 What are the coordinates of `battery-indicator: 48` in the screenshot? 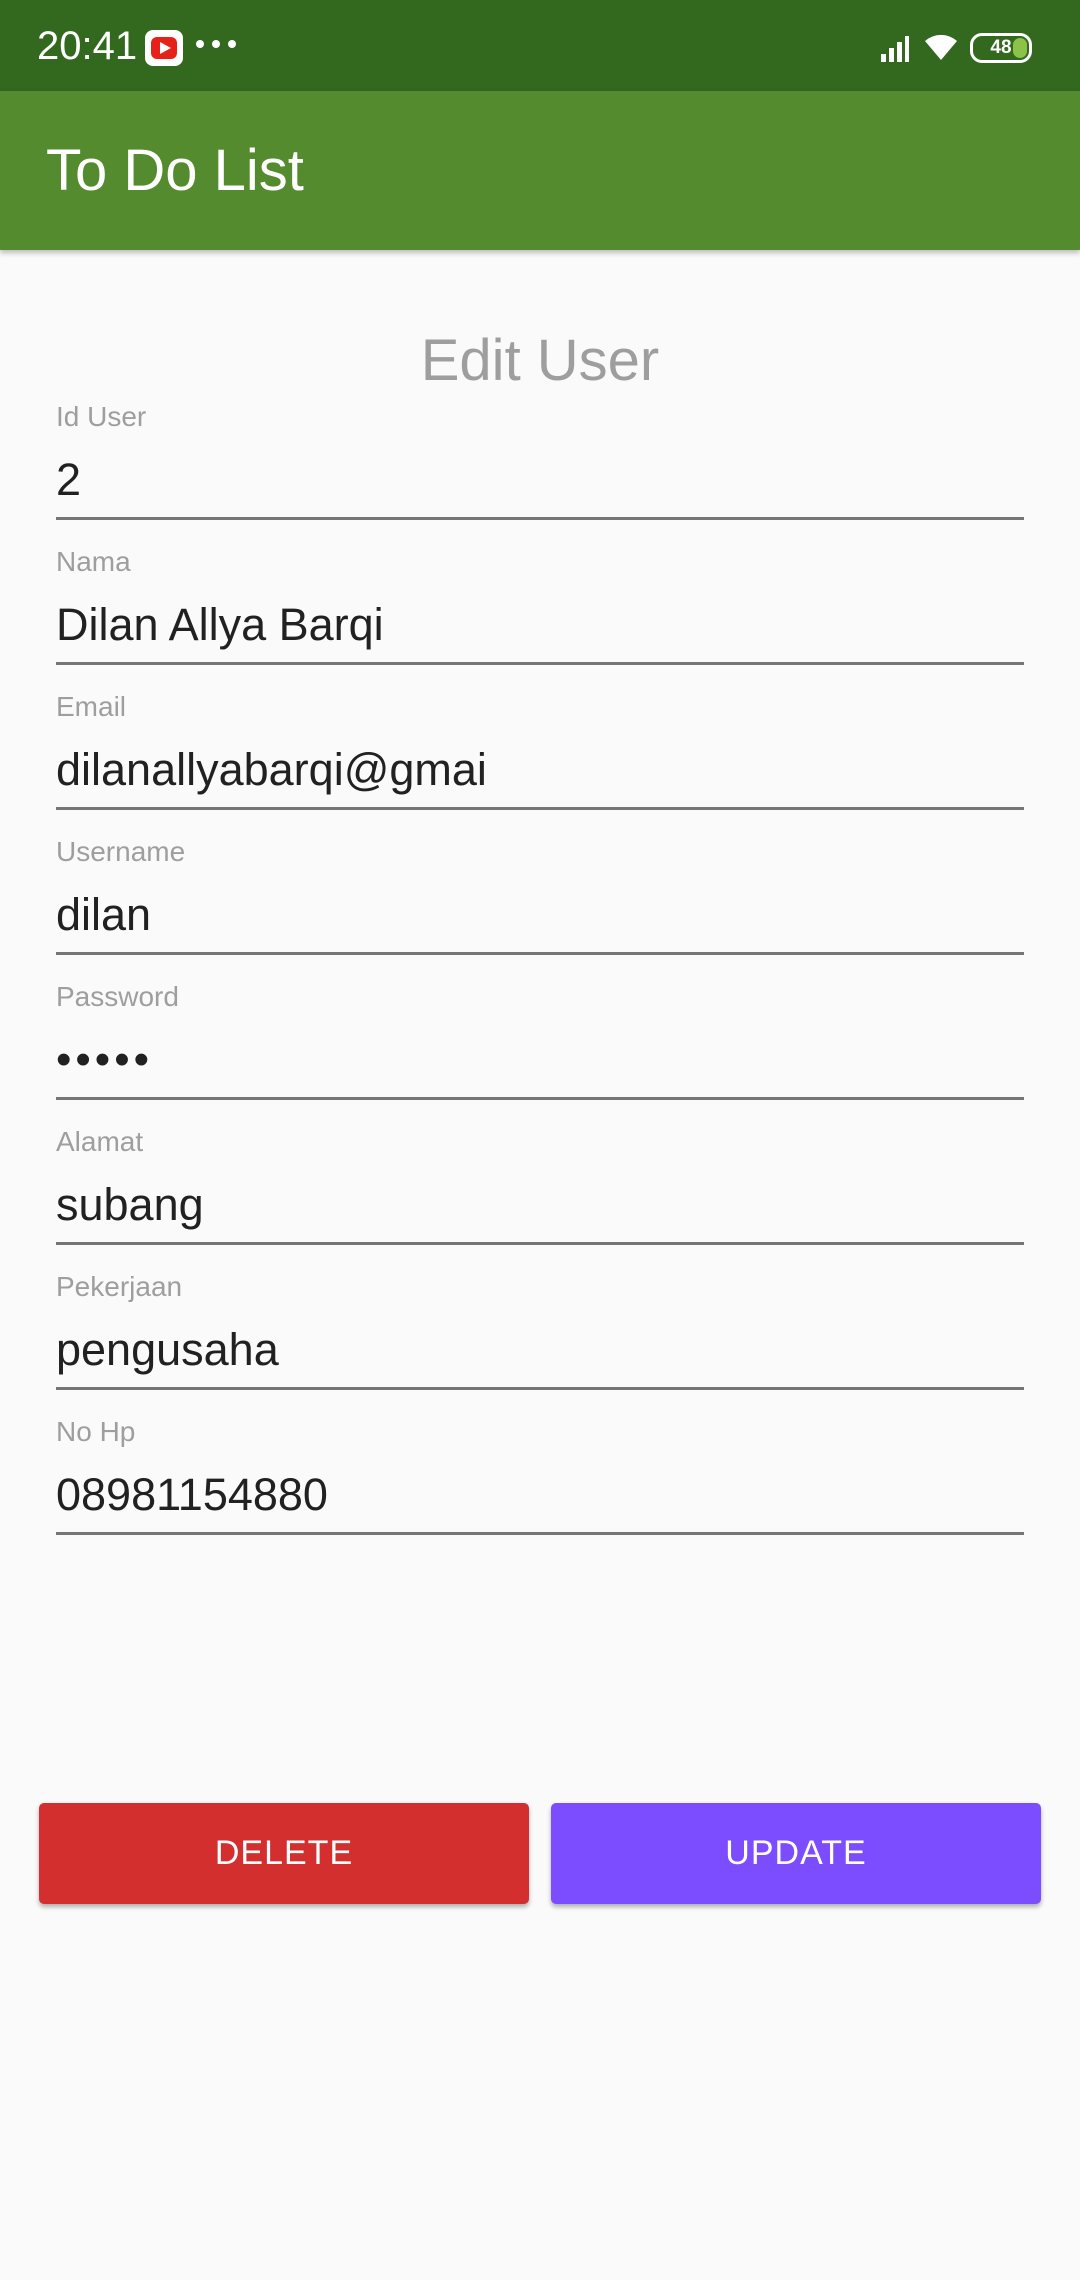 It's located at (1001, 48).